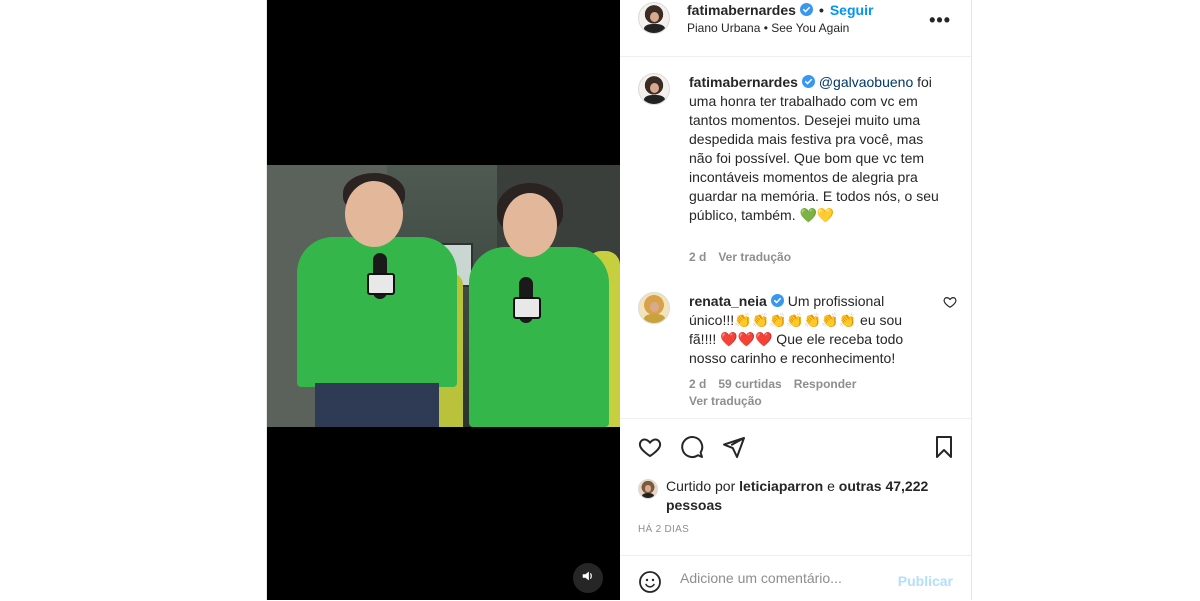 The width and height of the screenshot is (1200, 601). I want to click on add-comment-bar: Publicar, so click(795, 578).